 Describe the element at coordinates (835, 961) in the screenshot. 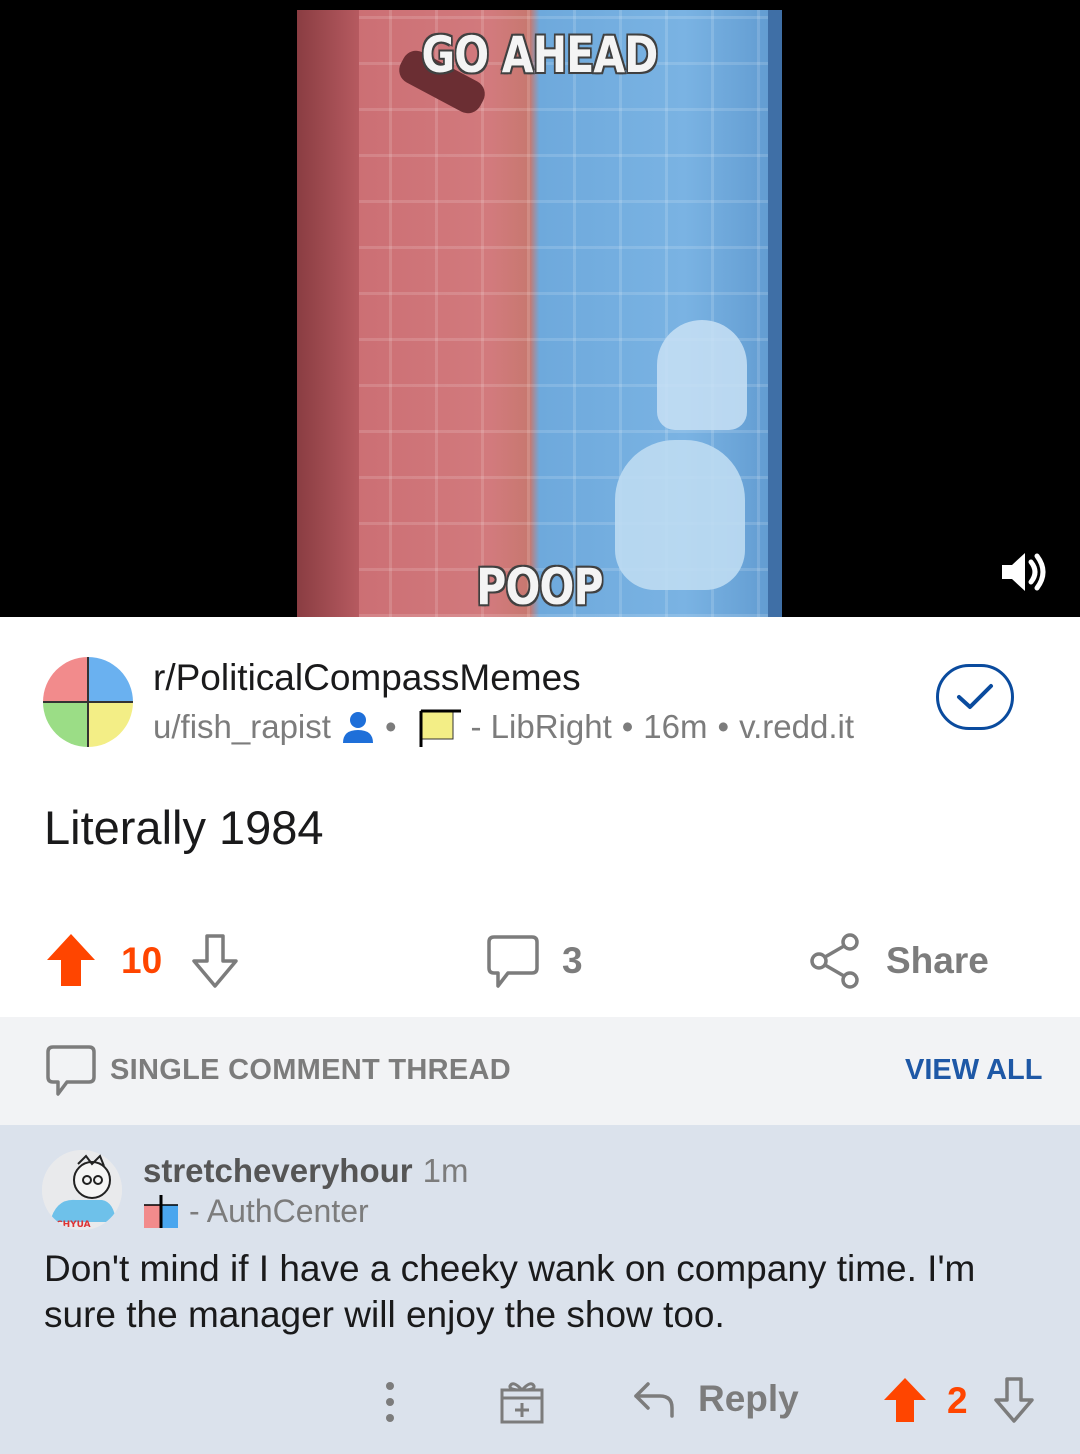

I see `share-icon` at that location.